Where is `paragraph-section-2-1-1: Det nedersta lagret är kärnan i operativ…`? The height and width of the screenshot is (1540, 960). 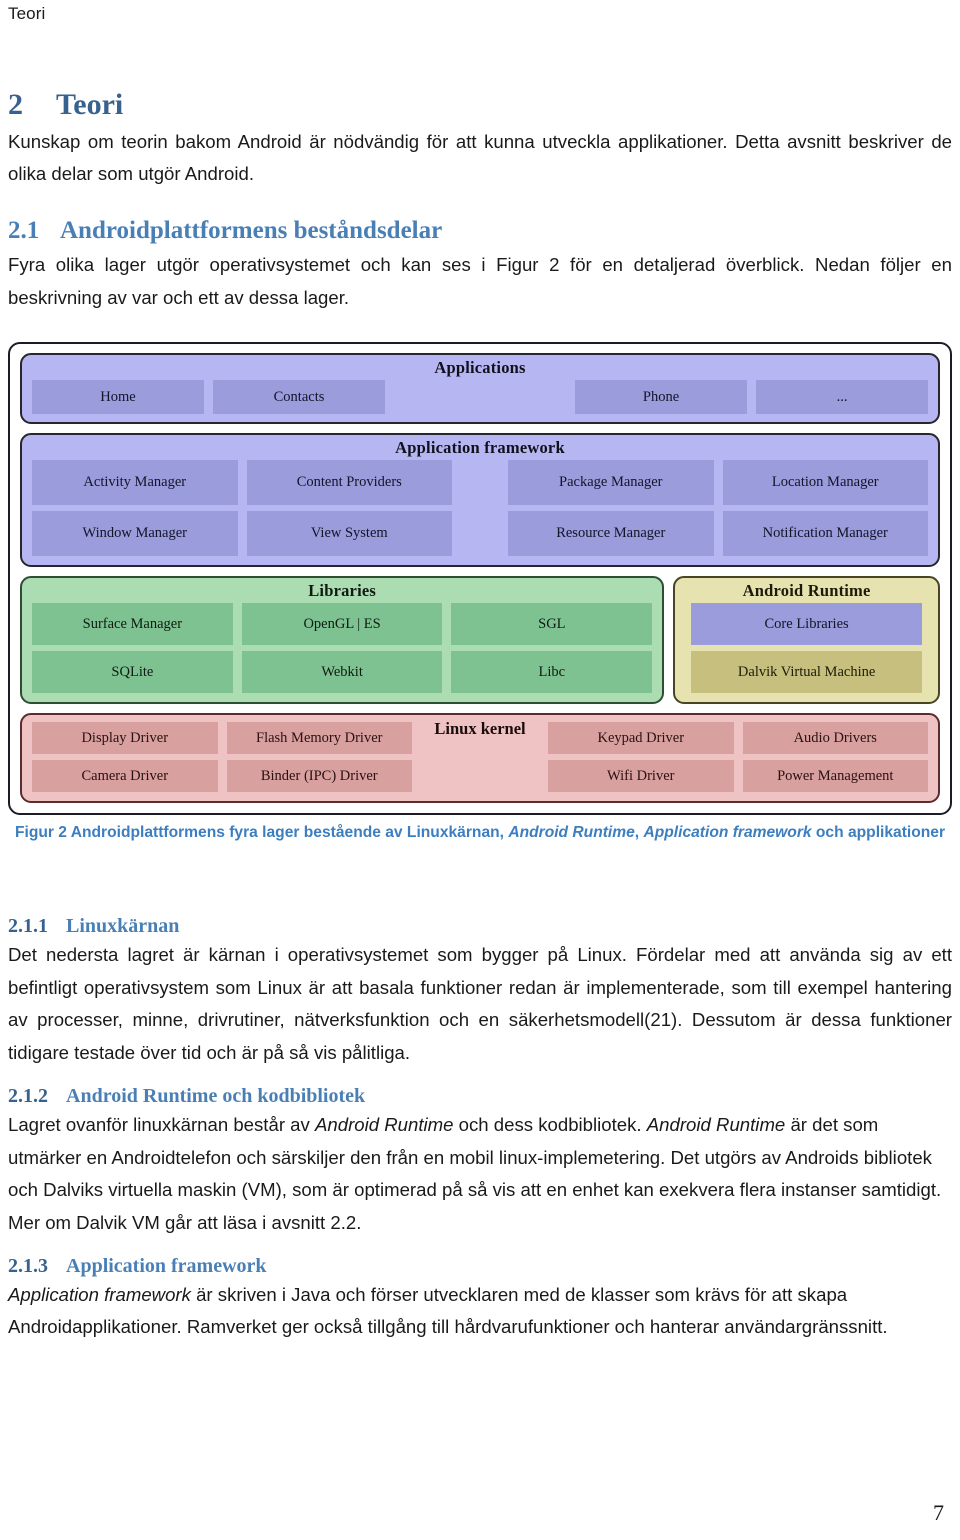 paragraph-section-2-1-1: Det nedersta lagret är kärnan i operativ… is located at coordinates (480, 1004).